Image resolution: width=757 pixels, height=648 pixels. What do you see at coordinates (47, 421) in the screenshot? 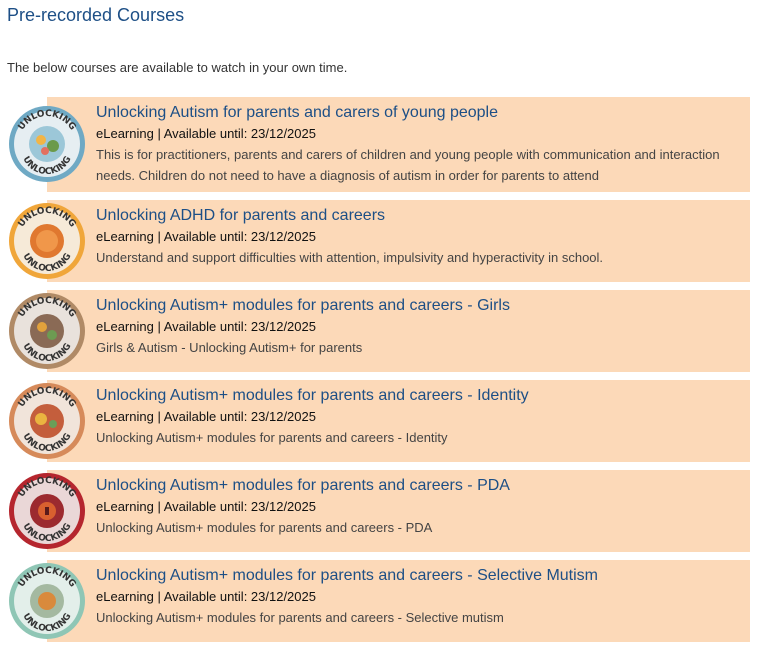
I see `unlocking-identity-badge-icon: UNLOCKING UNLOCKING` at bounding box center [47, 421].